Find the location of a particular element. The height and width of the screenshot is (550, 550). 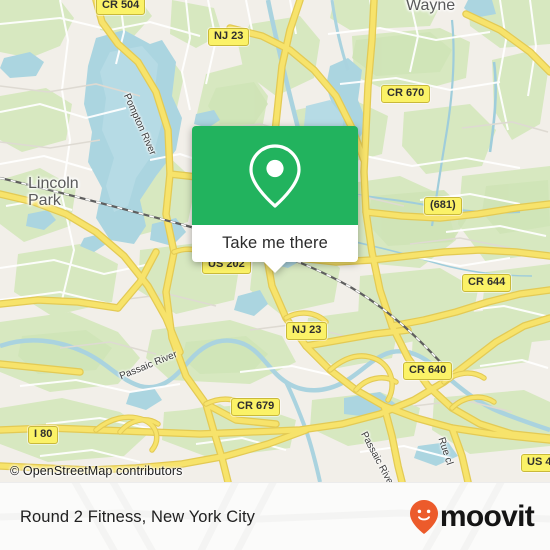

road-shield-cr-640: CR 640 is located at coordinates (428, 371).